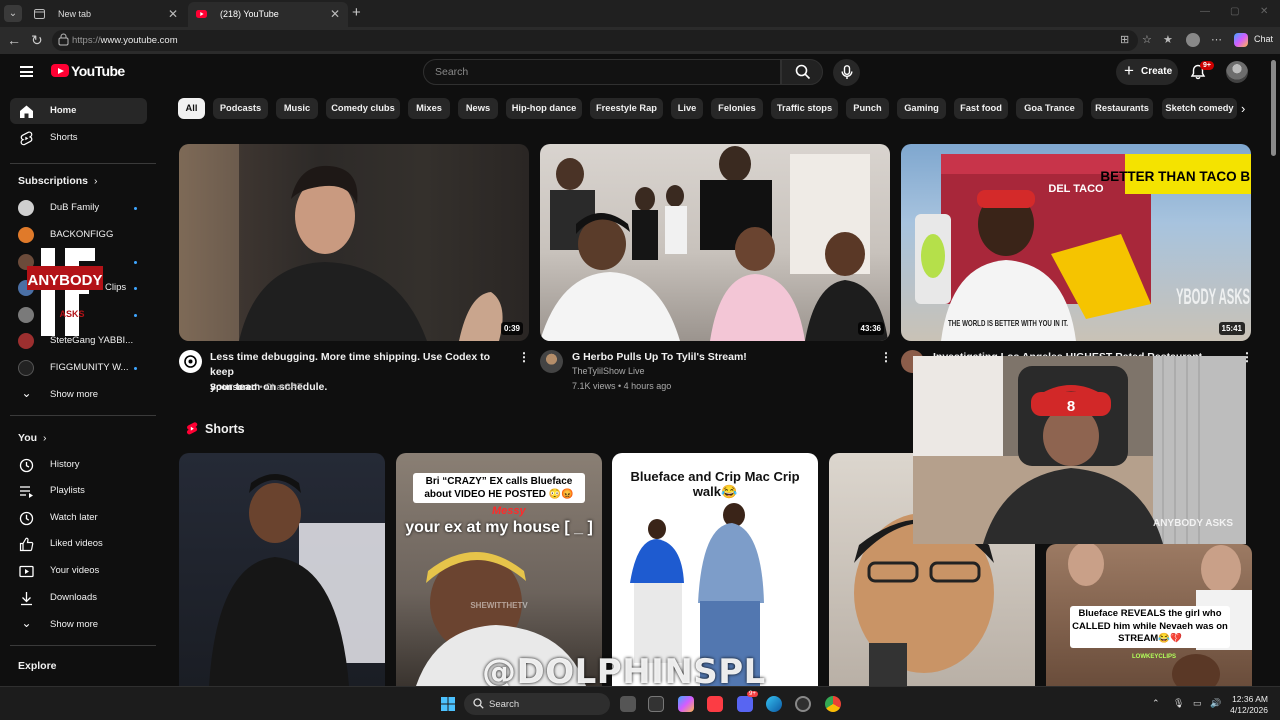 Image resolution: width=1280 pixels, height=720 pixels. What do you see at coordinates (737, 108) in the screenshot?
I see `chip: Felonies` at bounding box center [737, 108].